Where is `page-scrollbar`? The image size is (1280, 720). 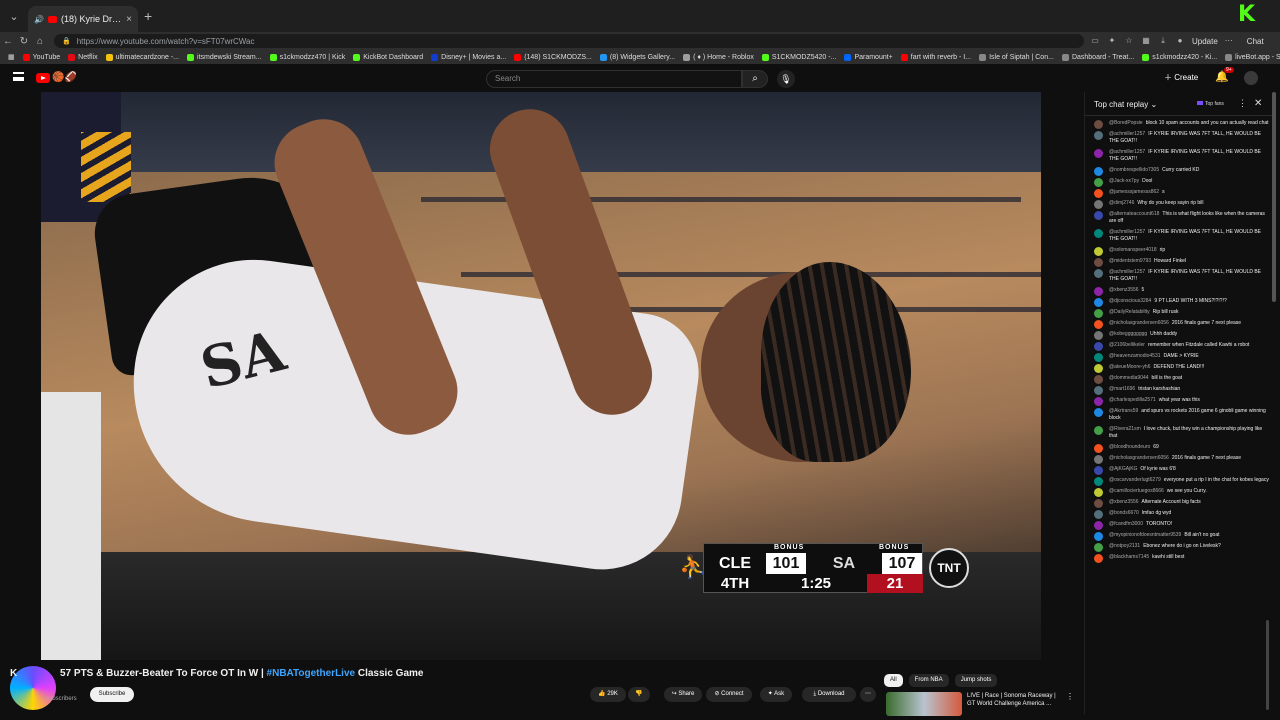 page-scrollbar is located at coordinates (1274, 197).